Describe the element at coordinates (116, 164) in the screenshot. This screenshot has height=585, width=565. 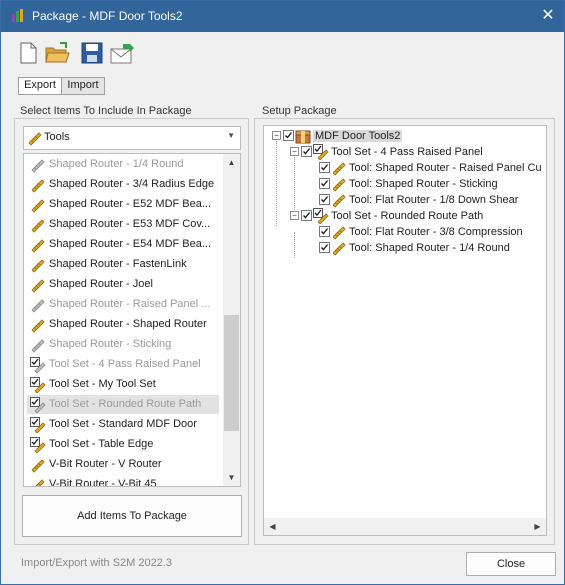
I see `list-item-label: Shaped Router - 1/4 Round` at that location.